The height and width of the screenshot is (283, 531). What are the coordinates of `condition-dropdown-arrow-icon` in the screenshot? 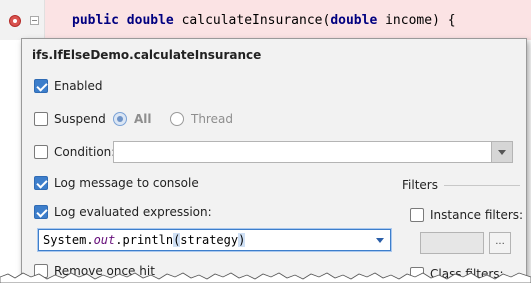 It's located at (501, 152).